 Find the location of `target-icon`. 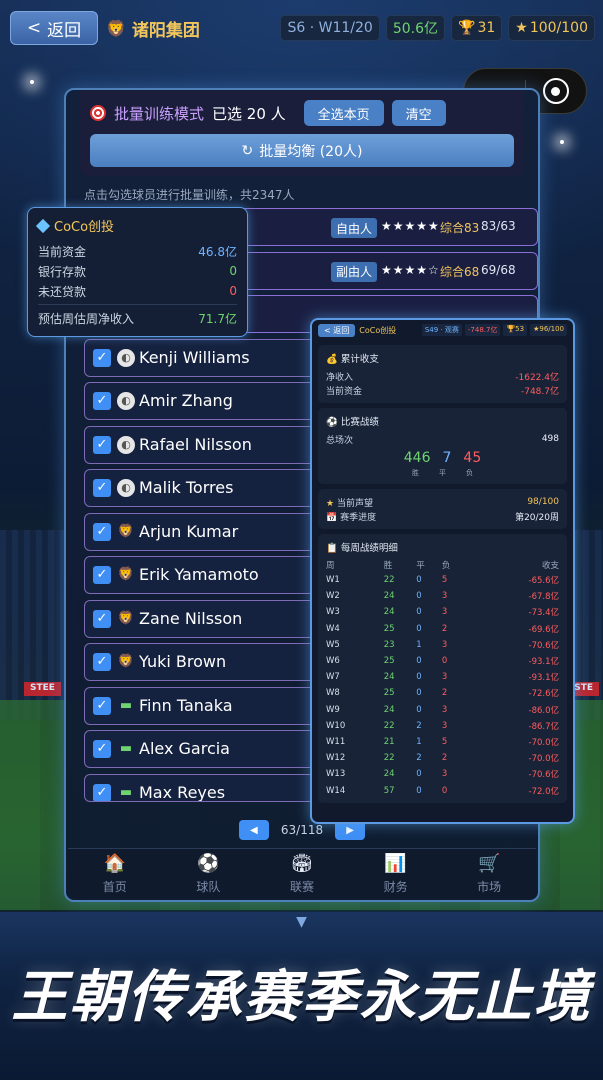

target-icon is located at coordinates (98, 113).